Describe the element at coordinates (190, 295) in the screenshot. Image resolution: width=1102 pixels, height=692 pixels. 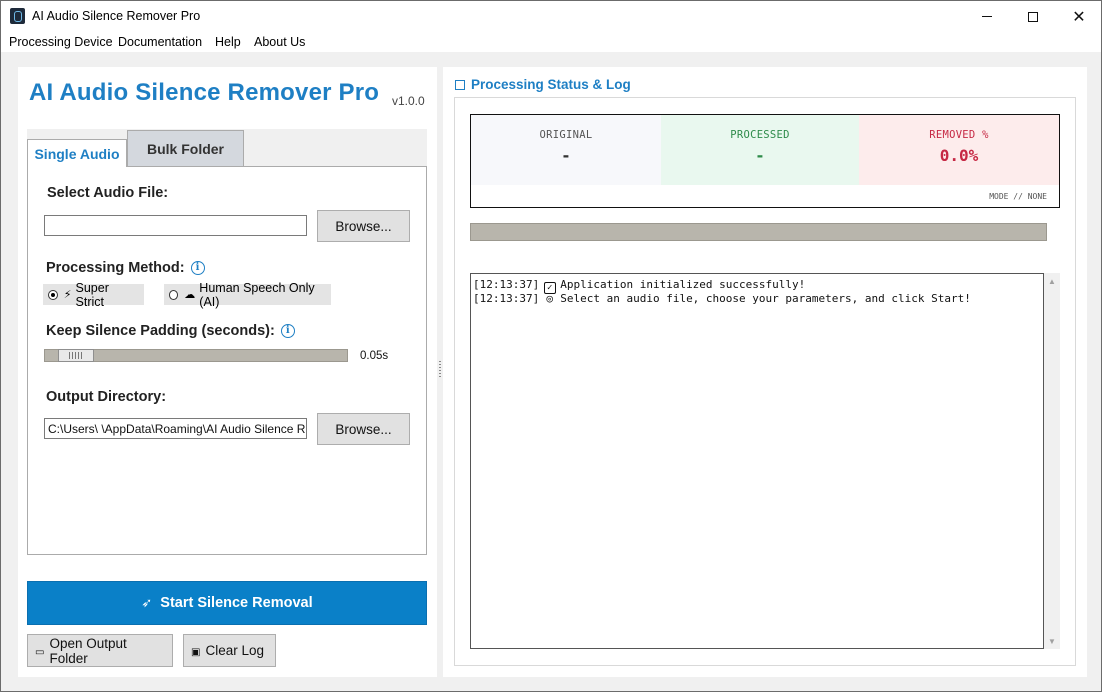
I see `brain-icon: ☁` at that location.